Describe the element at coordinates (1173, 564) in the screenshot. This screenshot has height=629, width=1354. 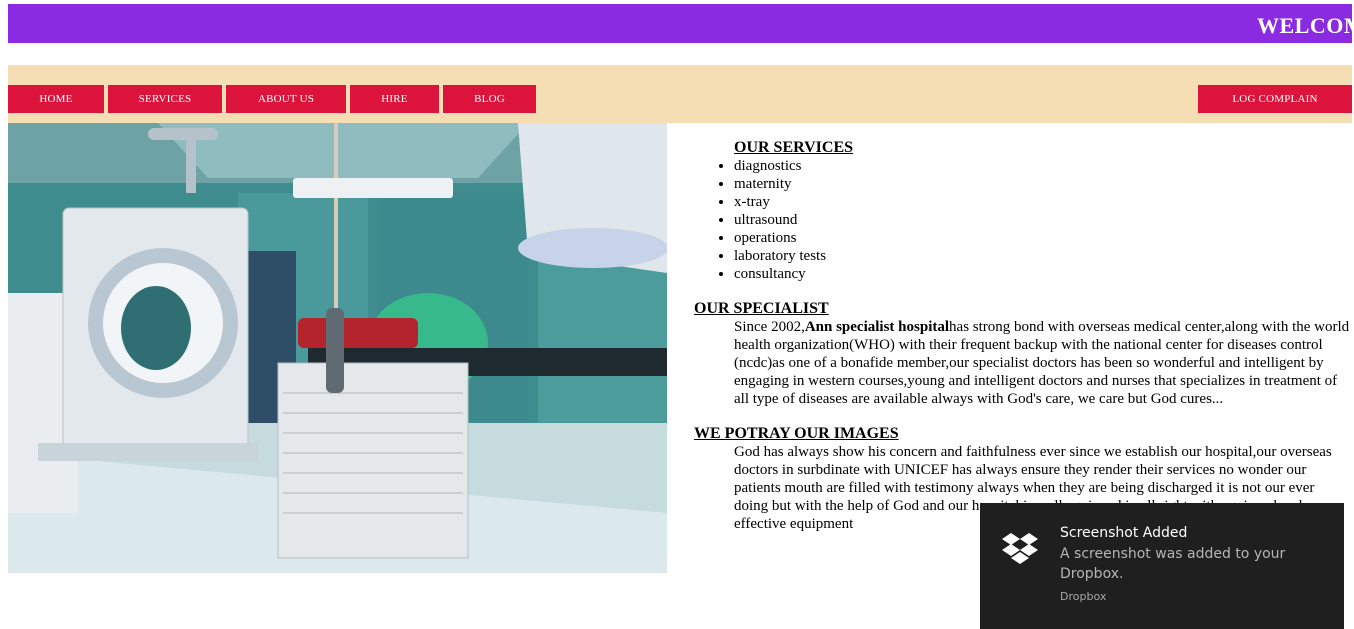
I see `toast-body: A screenshot was added to your Dropbox.` at that location.